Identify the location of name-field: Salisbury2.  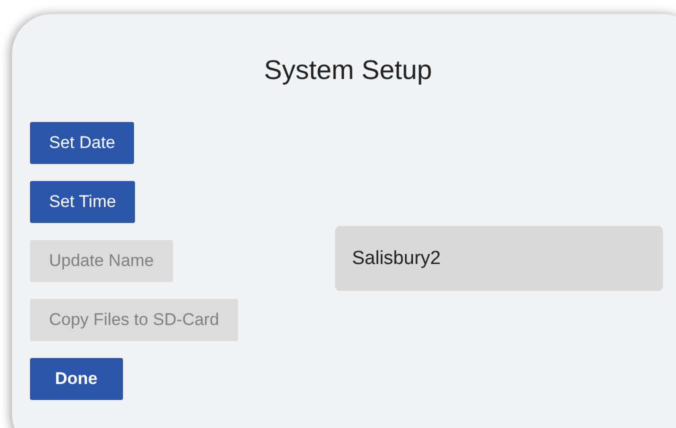
(499, 258).